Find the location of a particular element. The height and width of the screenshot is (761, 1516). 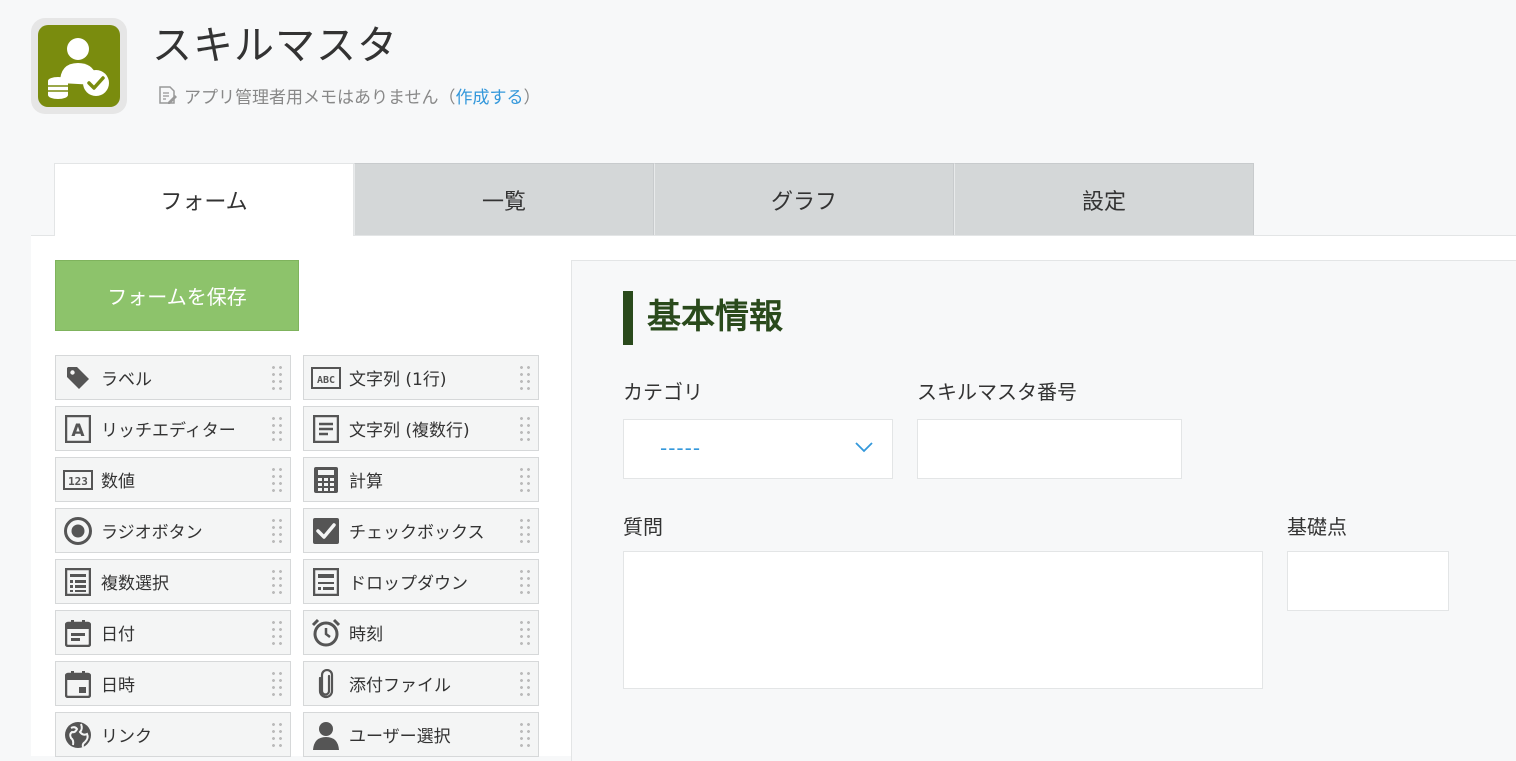

palette-item-text: チェックボックス is located at coordinates (417, 533).